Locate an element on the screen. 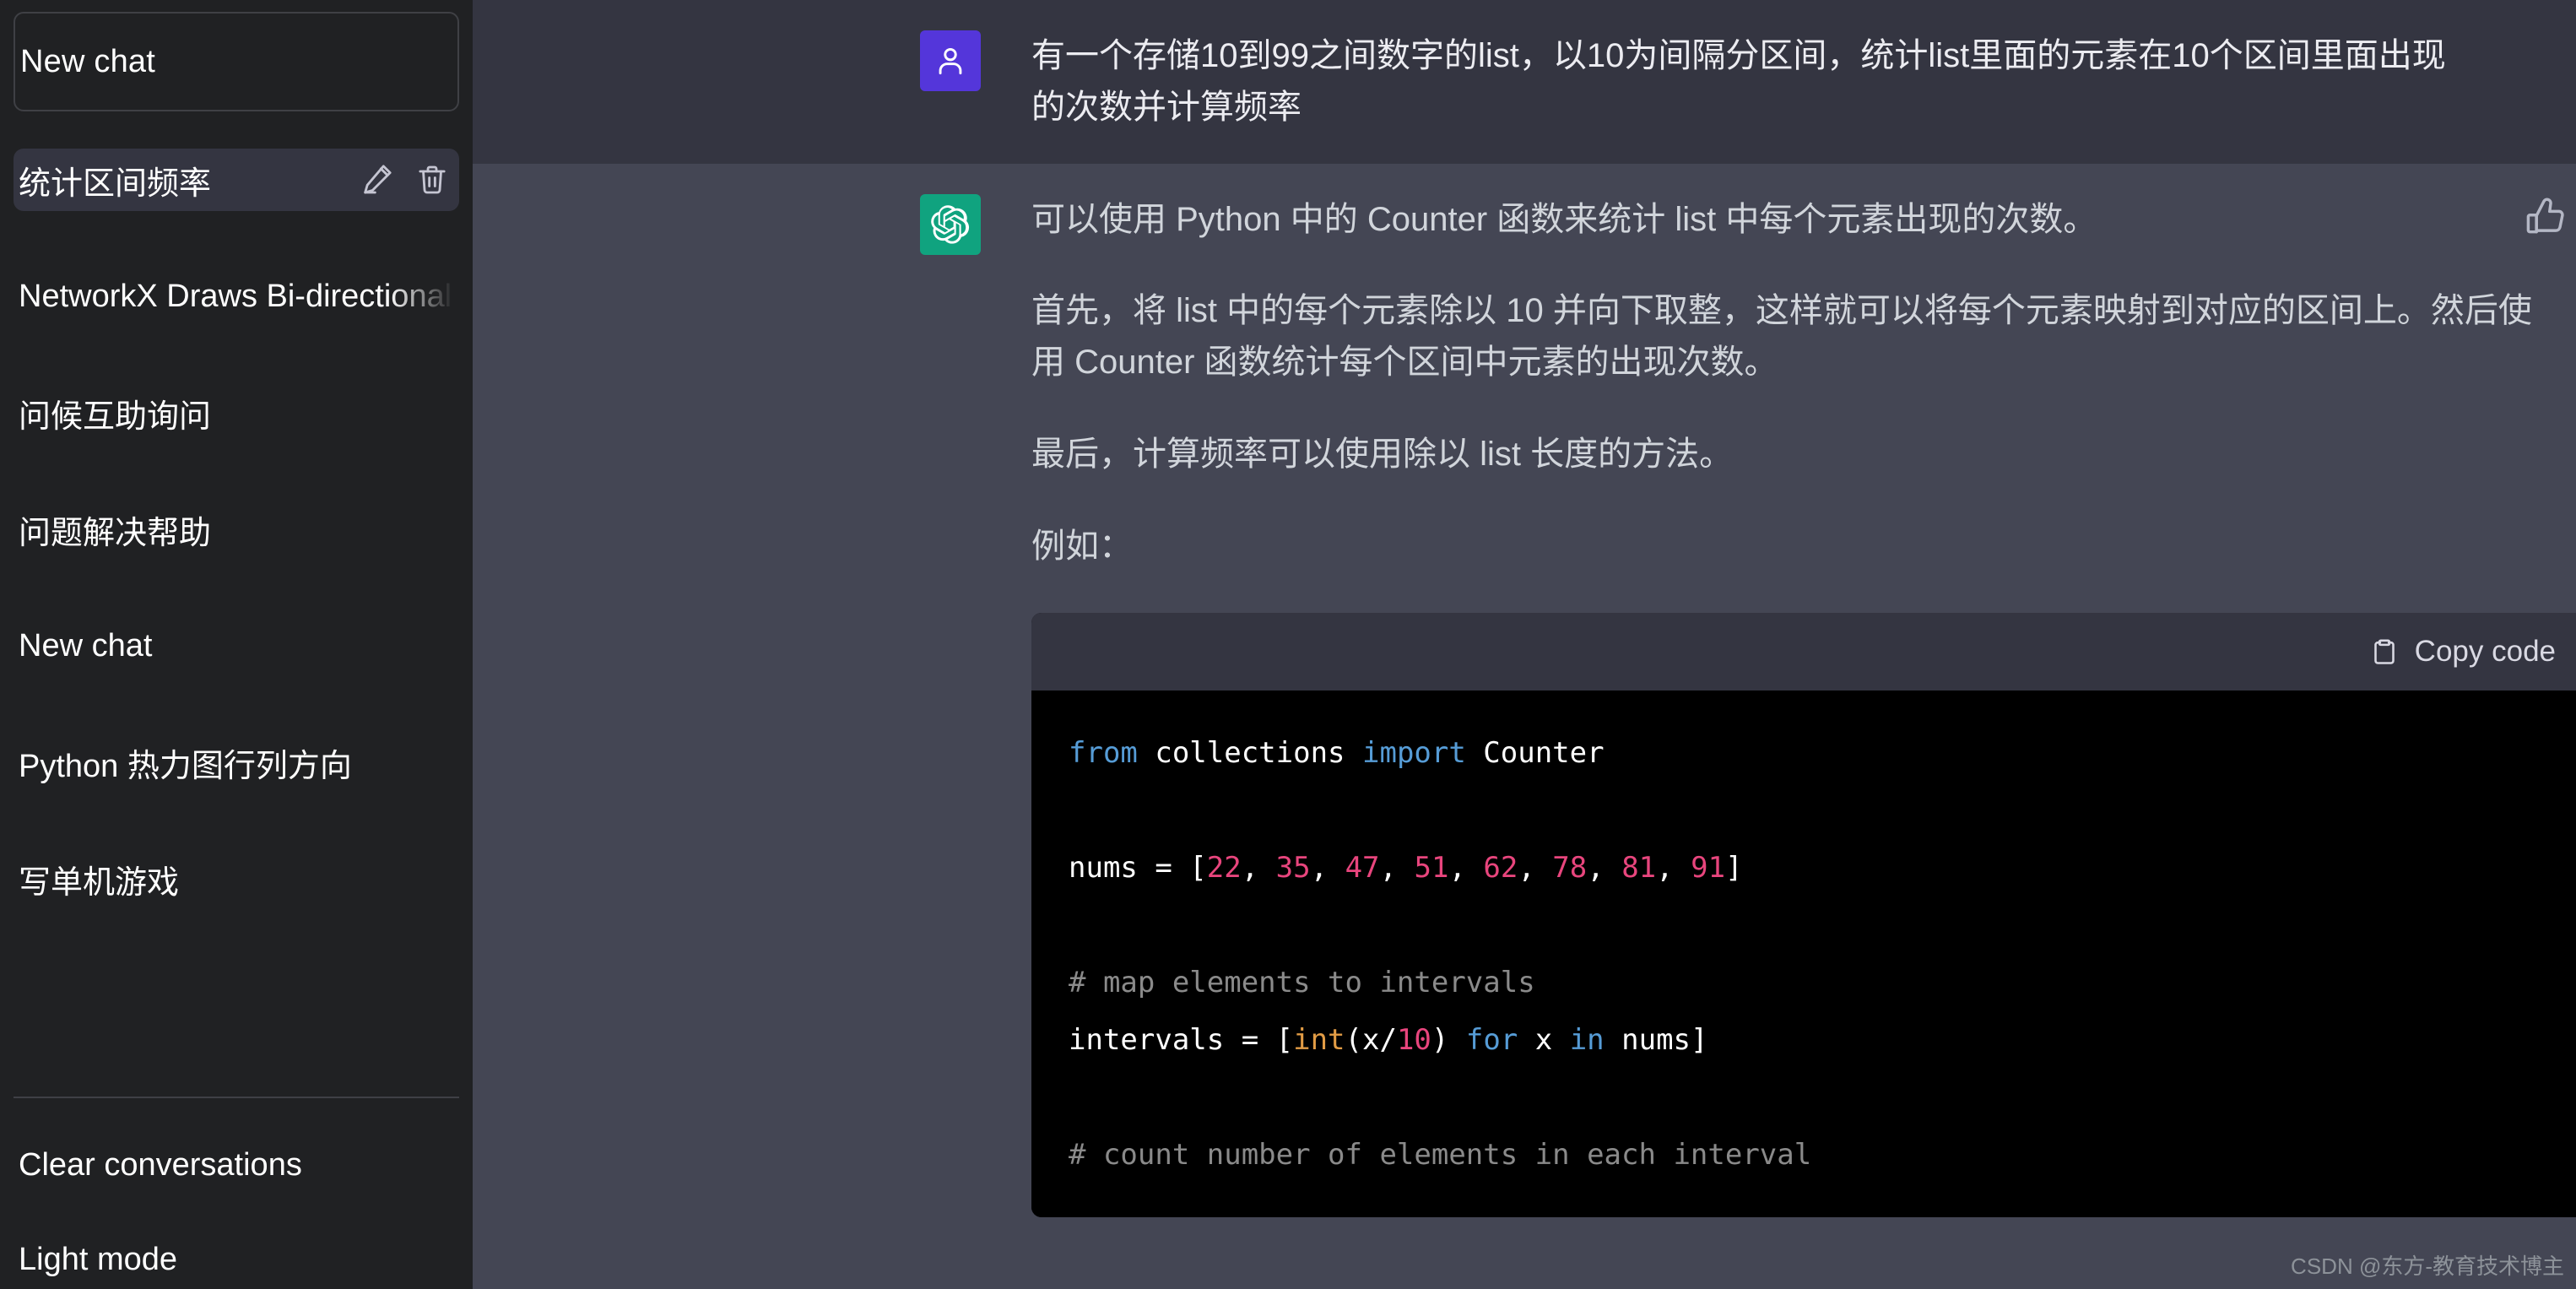 This screenshot has height=1289, width=2576. code-token: intervals = [ is located at coordinates (1181, 1040).